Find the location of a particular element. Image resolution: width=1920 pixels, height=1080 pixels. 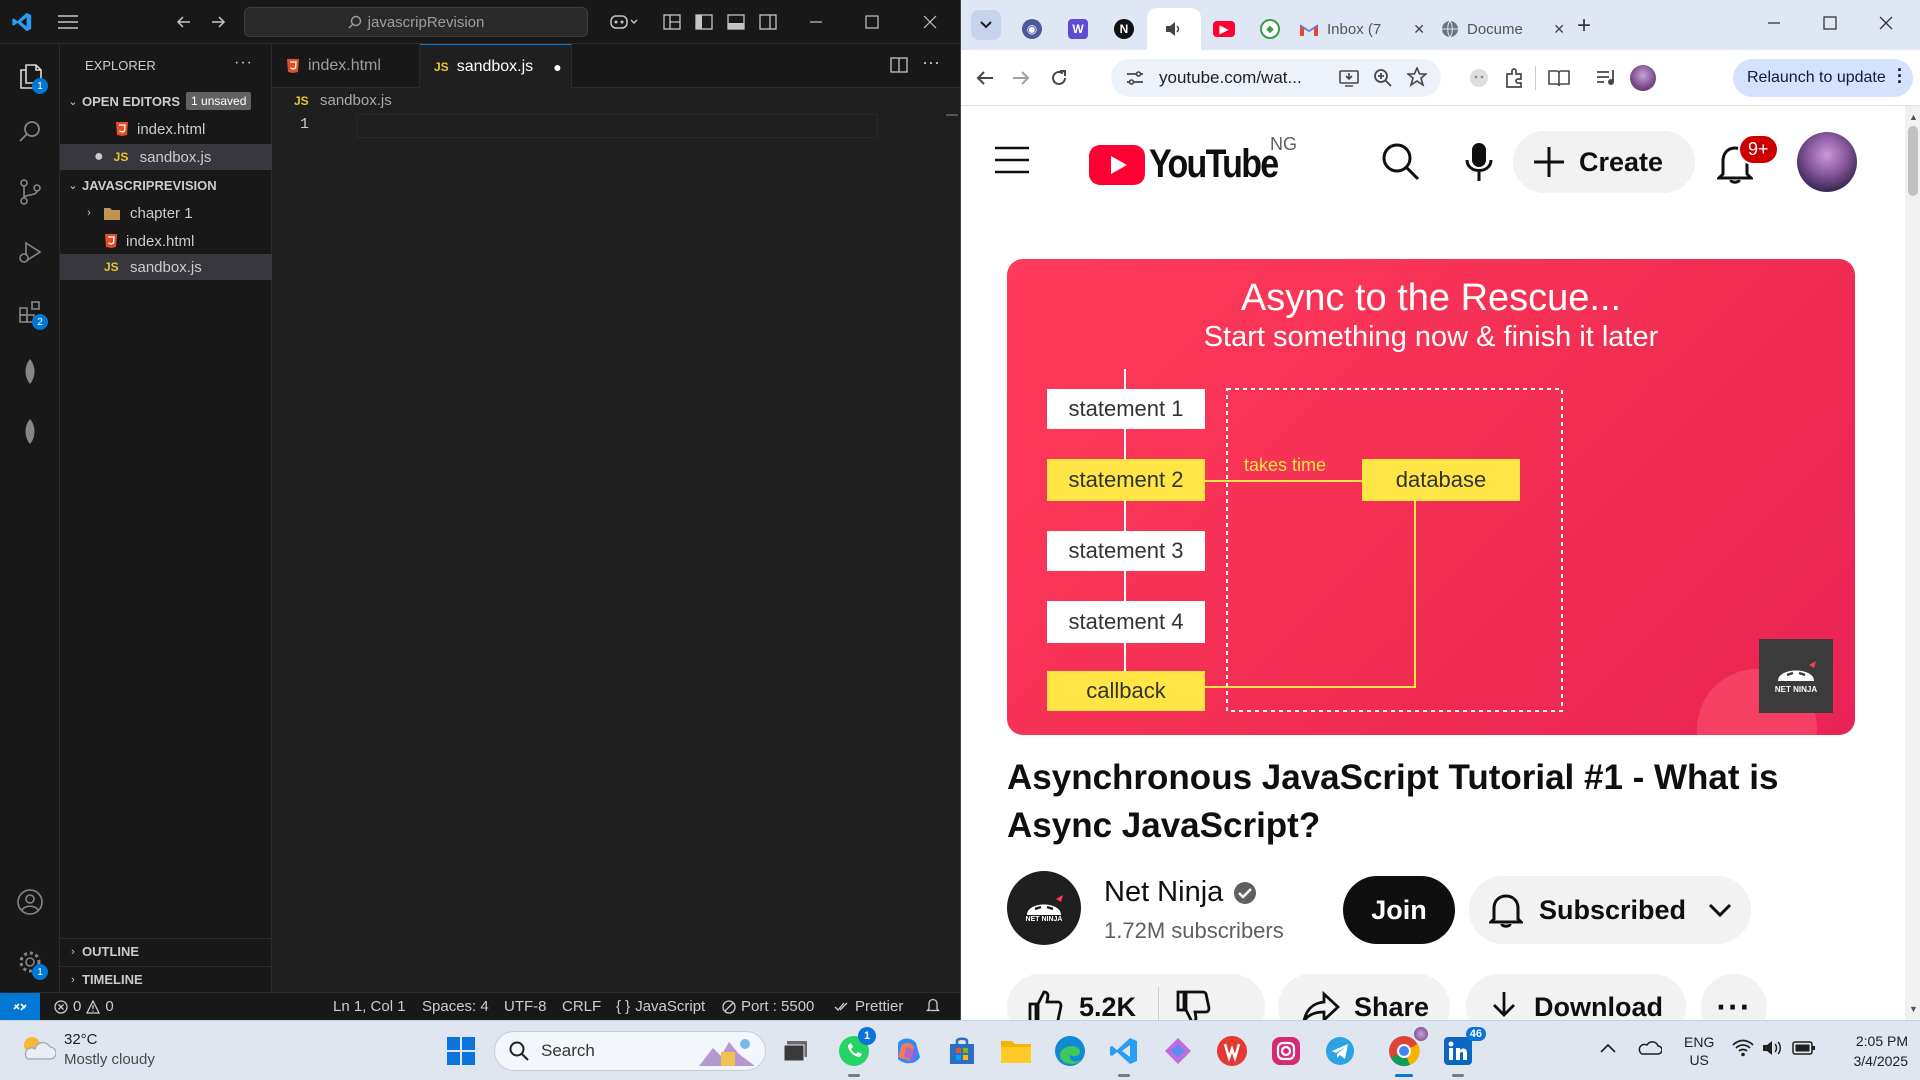

wifi-icon is located at coordinates (1743, 1048).